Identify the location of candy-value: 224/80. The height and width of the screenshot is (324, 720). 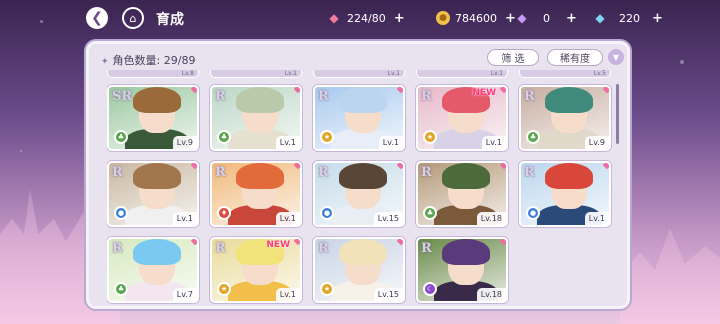
(366, 18).